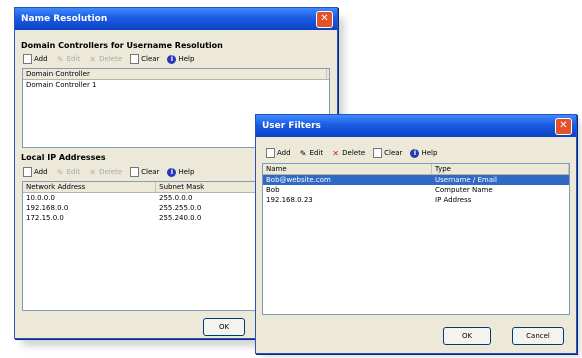 This screenshot has width=582, height=358. I want to click on dc-add-button: Add, so click(35, 59).